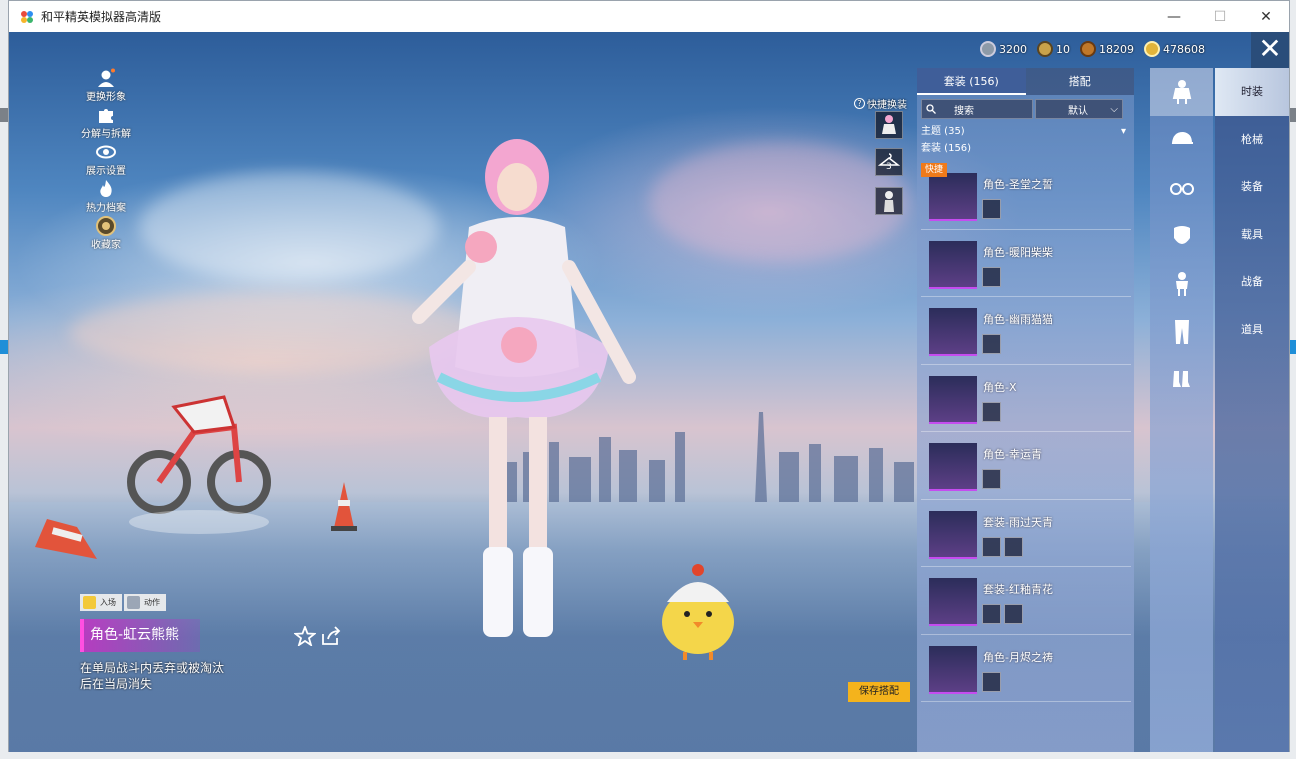 This screenshot has width=1296, height=759. I want to click on glasses-icon, so click(1181, 189).